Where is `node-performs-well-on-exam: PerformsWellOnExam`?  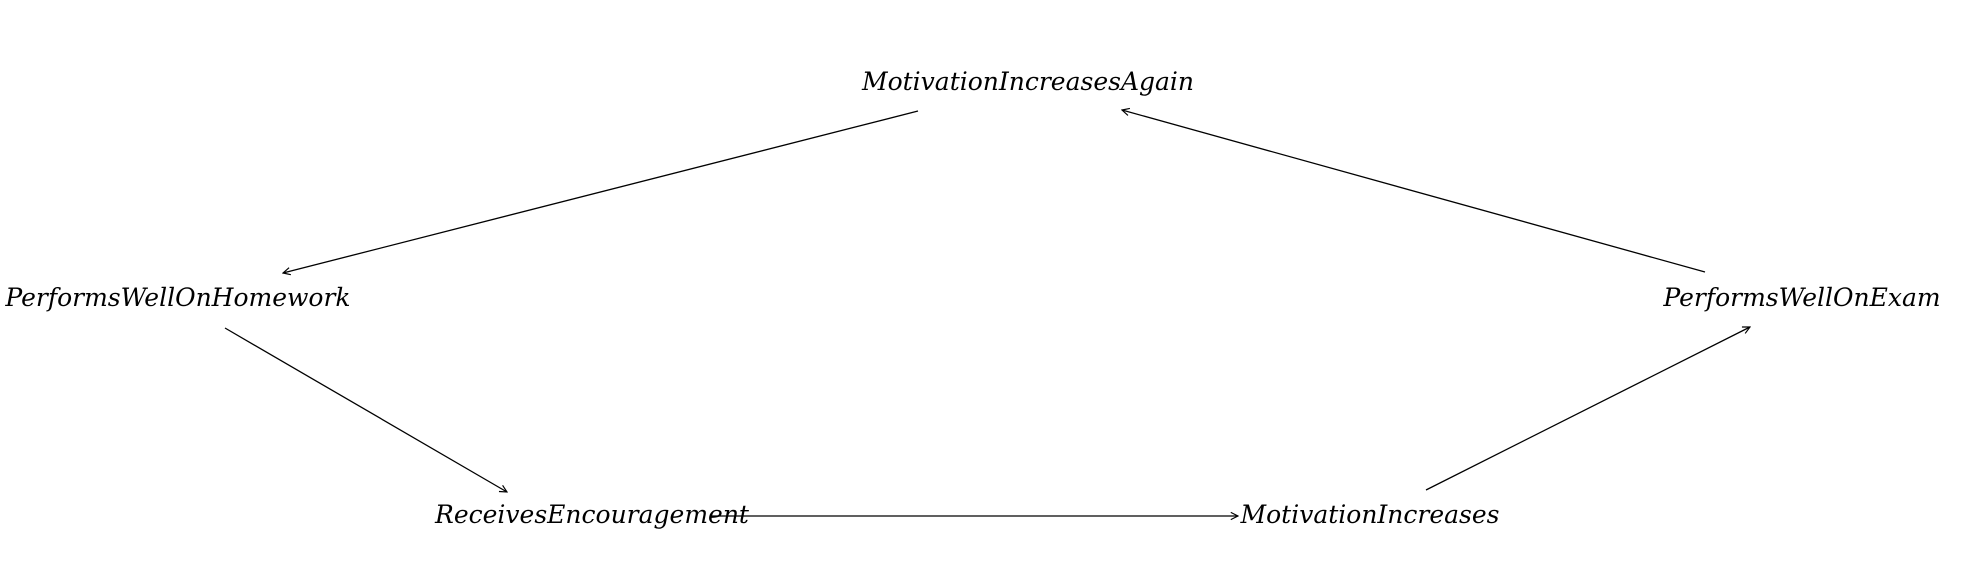
node-performs-well-on-exam: PerformsWellOnExam is located at coordinates (1801, 297).